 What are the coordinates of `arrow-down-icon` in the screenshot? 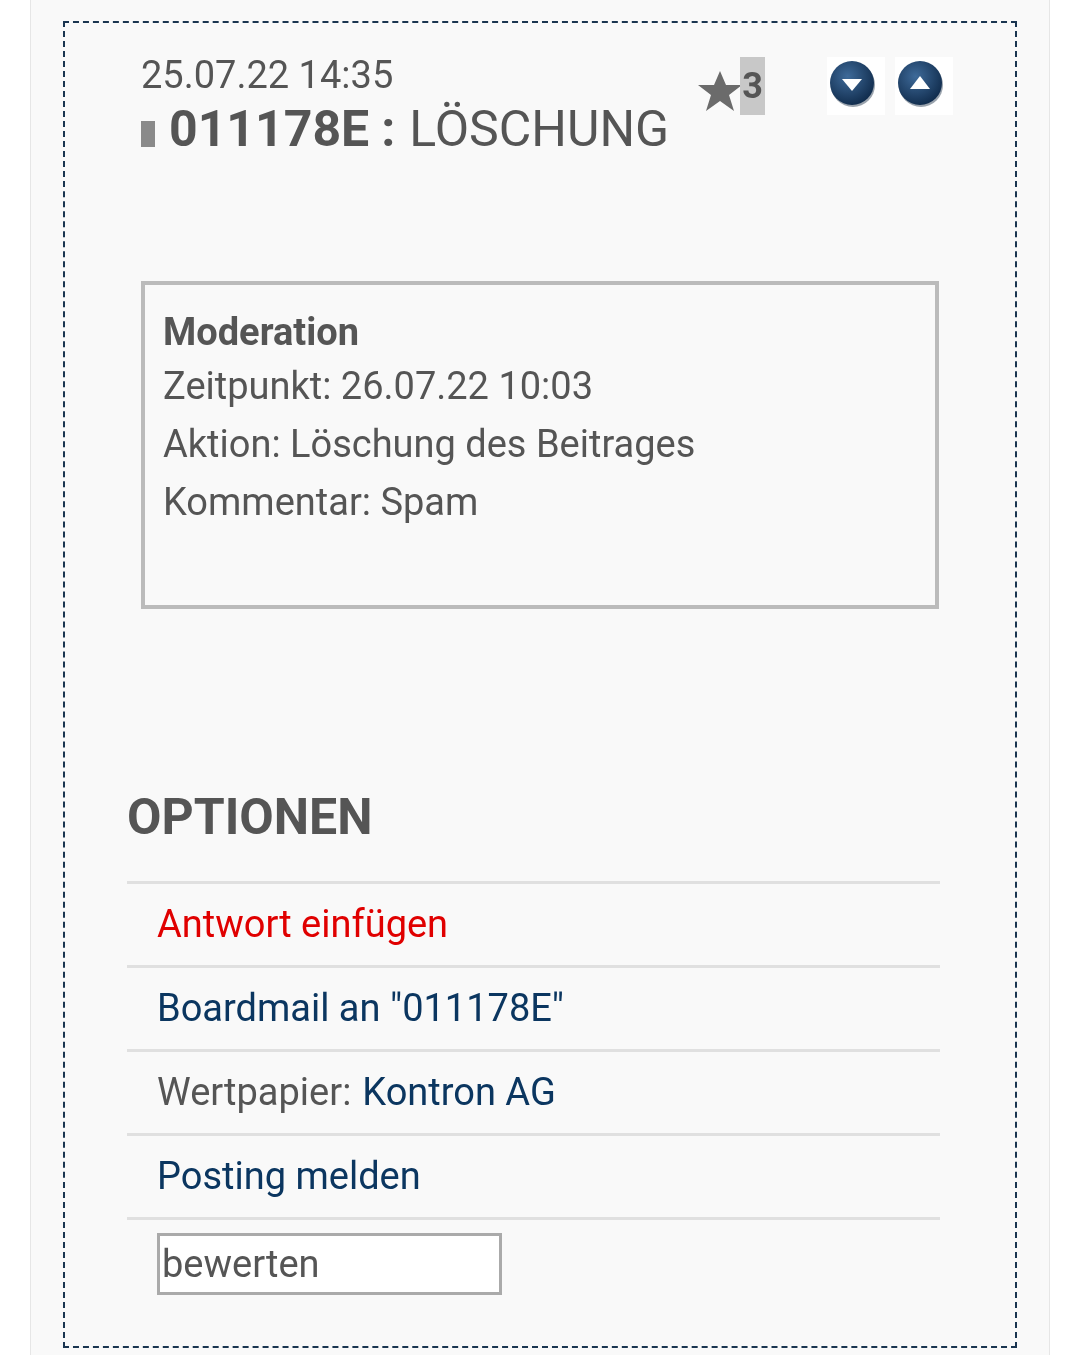 It's located at (856, 86).